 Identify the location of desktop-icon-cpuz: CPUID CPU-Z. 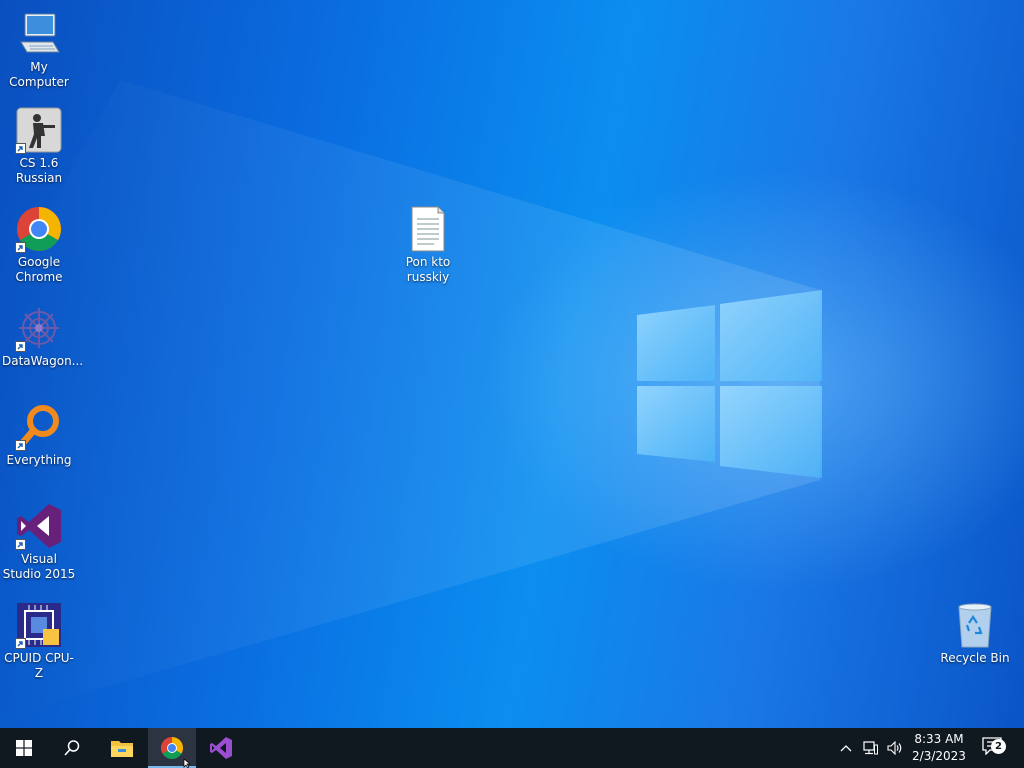
(39, 641).